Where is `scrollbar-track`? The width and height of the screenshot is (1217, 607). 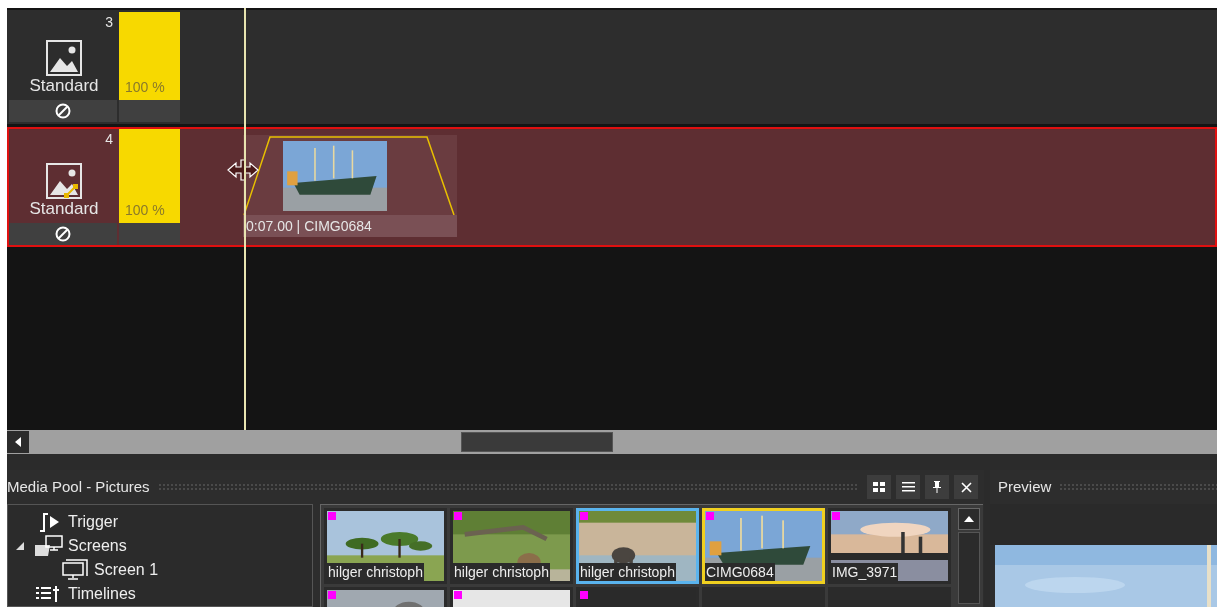
scrollbar-track is located at coordinates (969, 568).